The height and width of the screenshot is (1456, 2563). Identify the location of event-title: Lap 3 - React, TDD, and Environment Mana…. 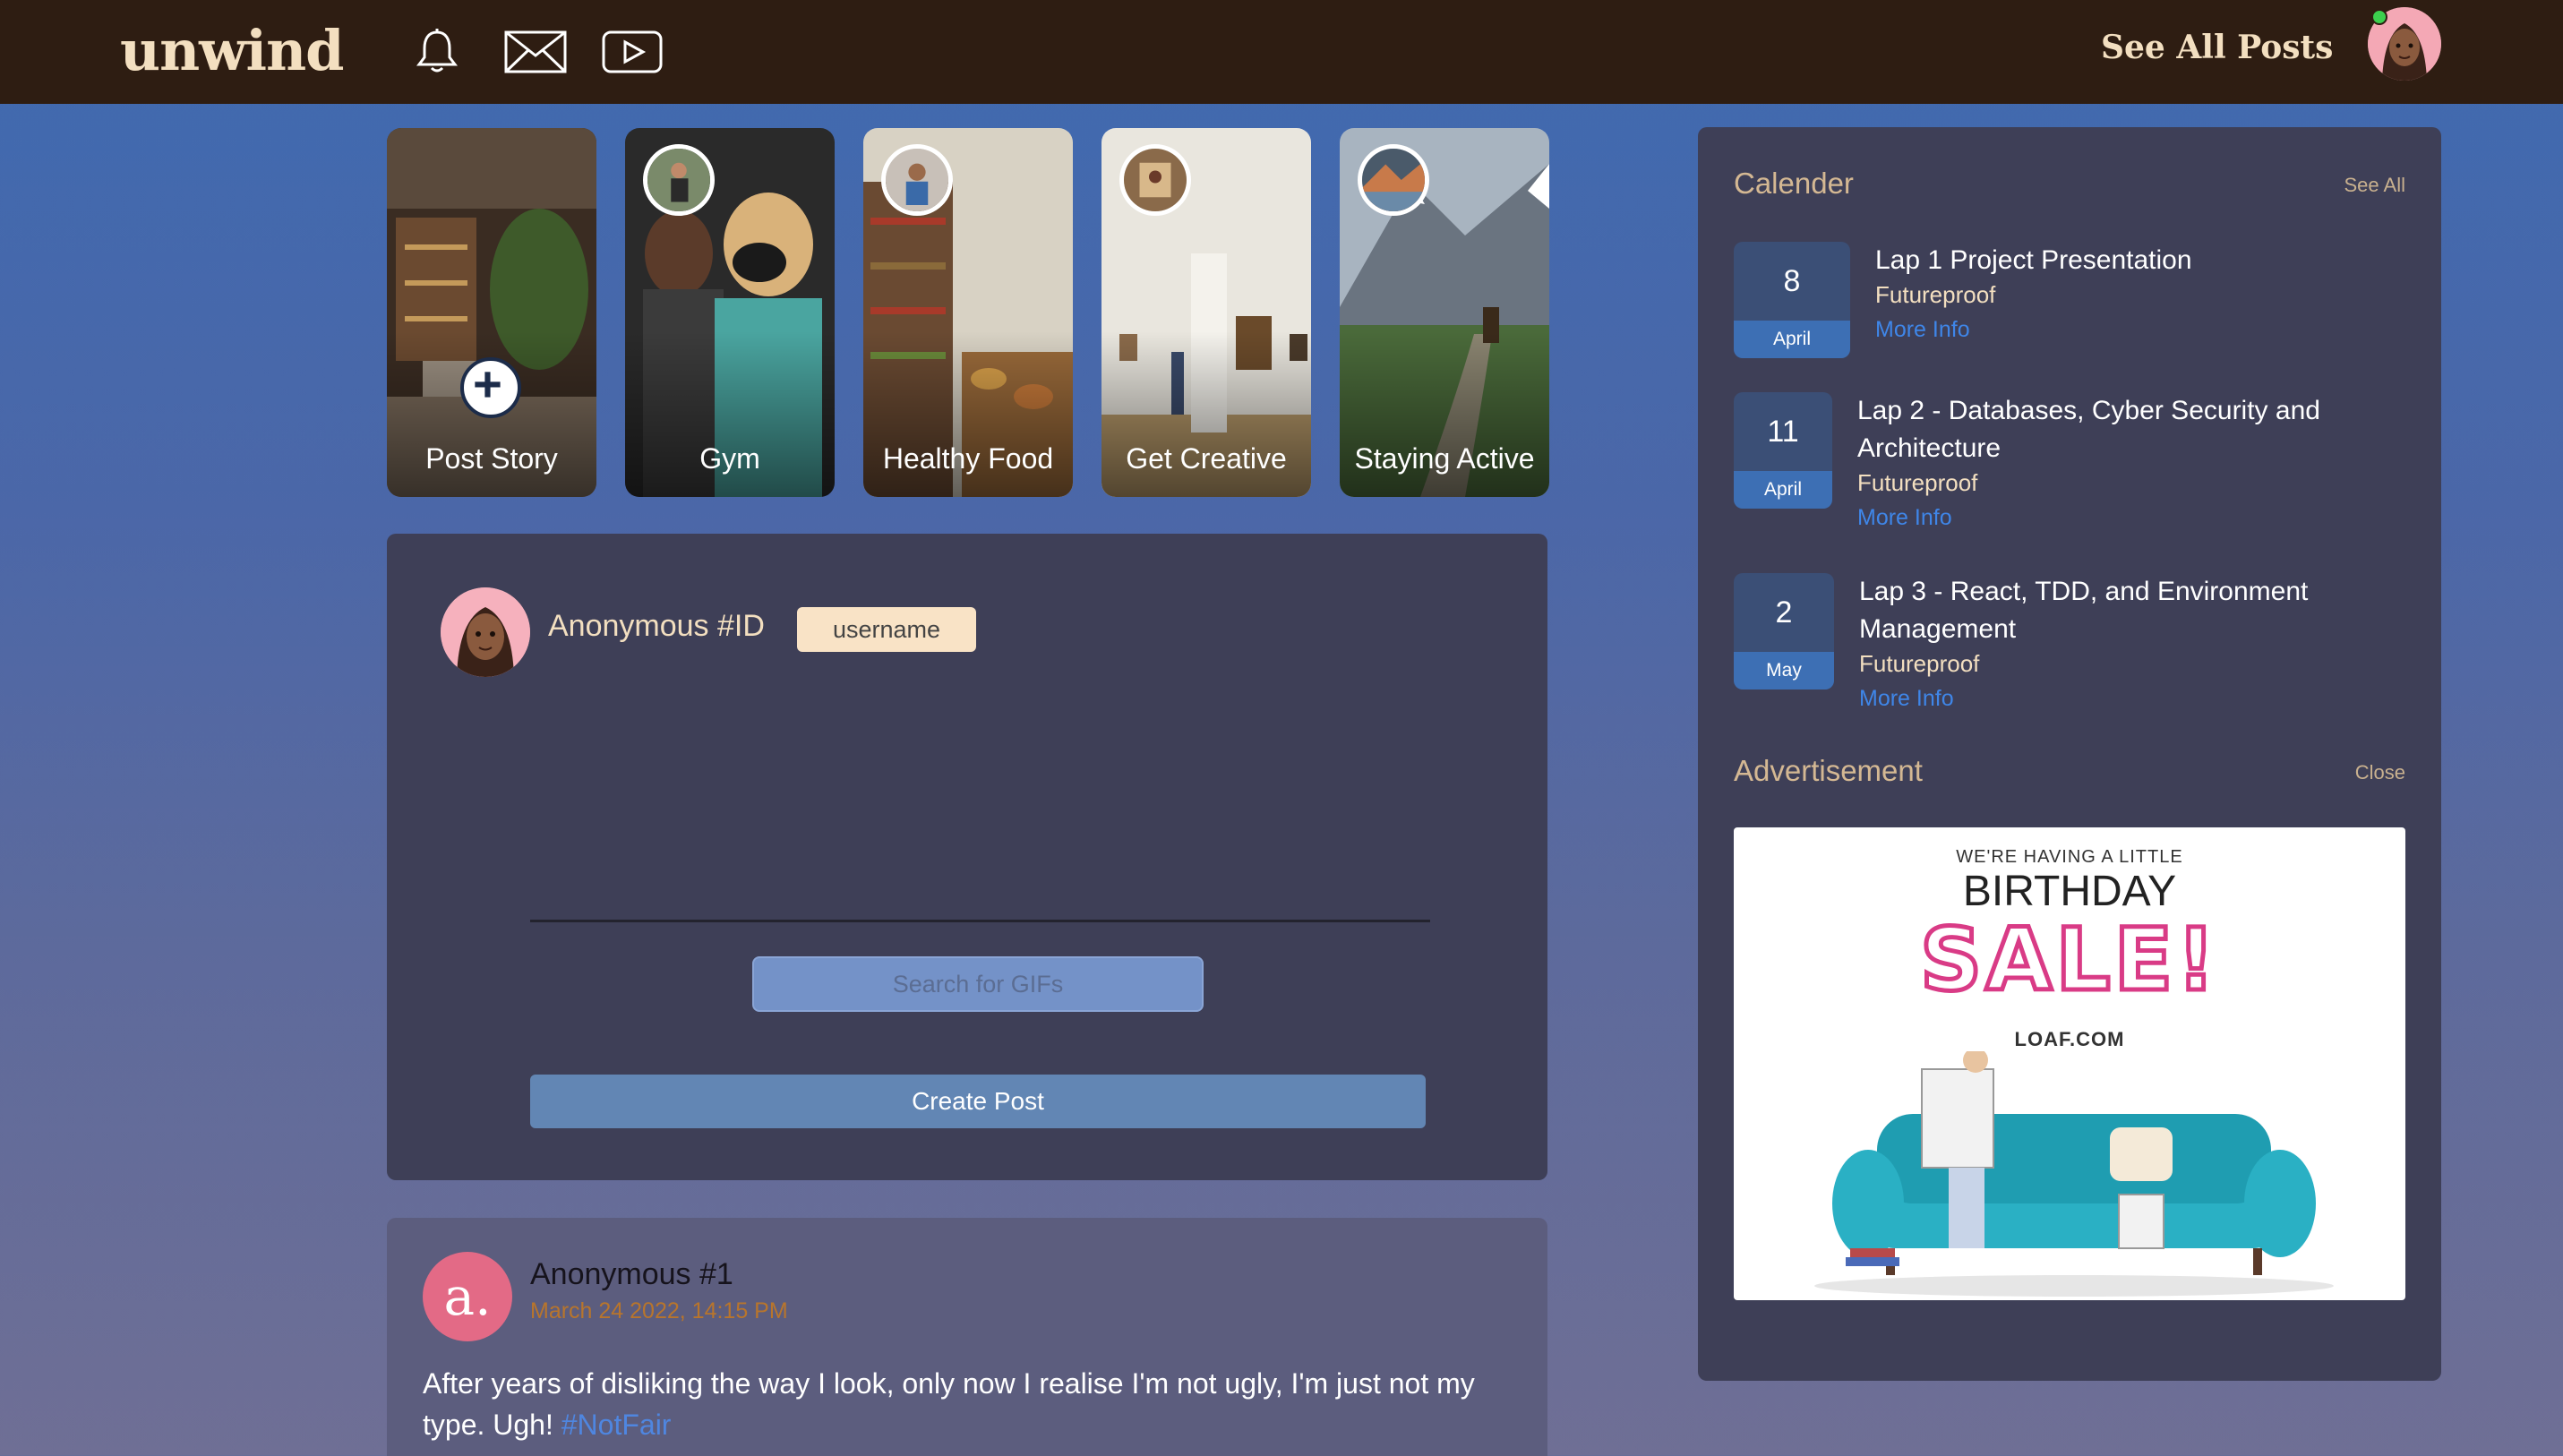
(2084, 610).